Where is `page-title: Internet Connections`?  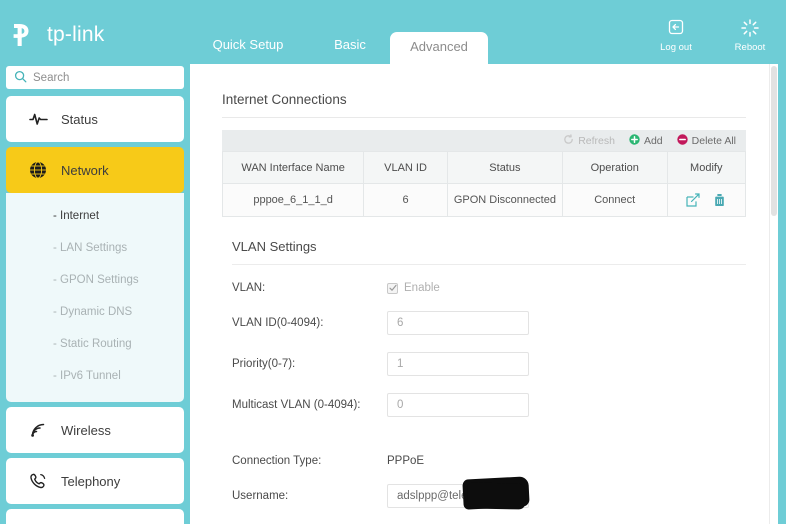
page-title: Internet Connections is located at coordinates (284, 99).